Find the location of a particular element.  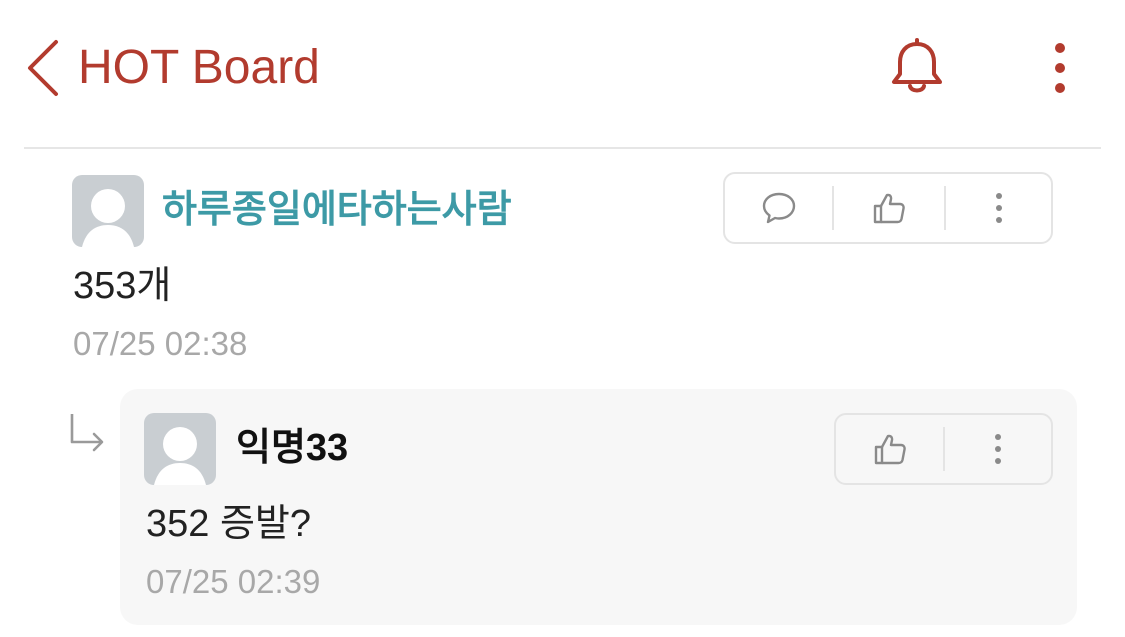

reply-body: 352 증발? is located at coordinates (229, 524).